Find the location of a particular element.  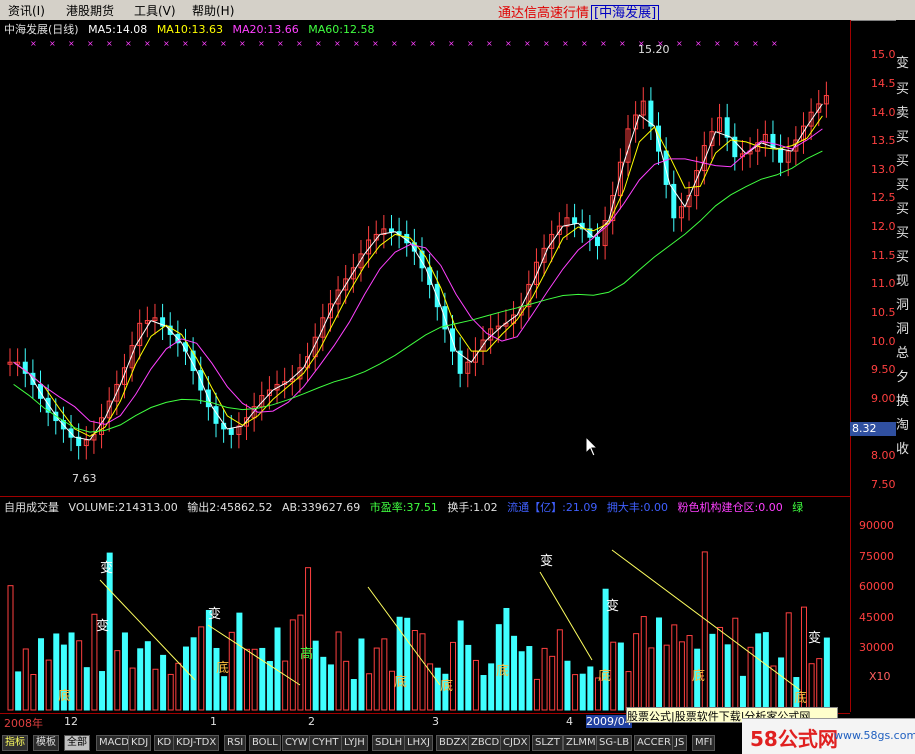

menu-item-tools: 工具(V) is located at coordinates (155, 10).